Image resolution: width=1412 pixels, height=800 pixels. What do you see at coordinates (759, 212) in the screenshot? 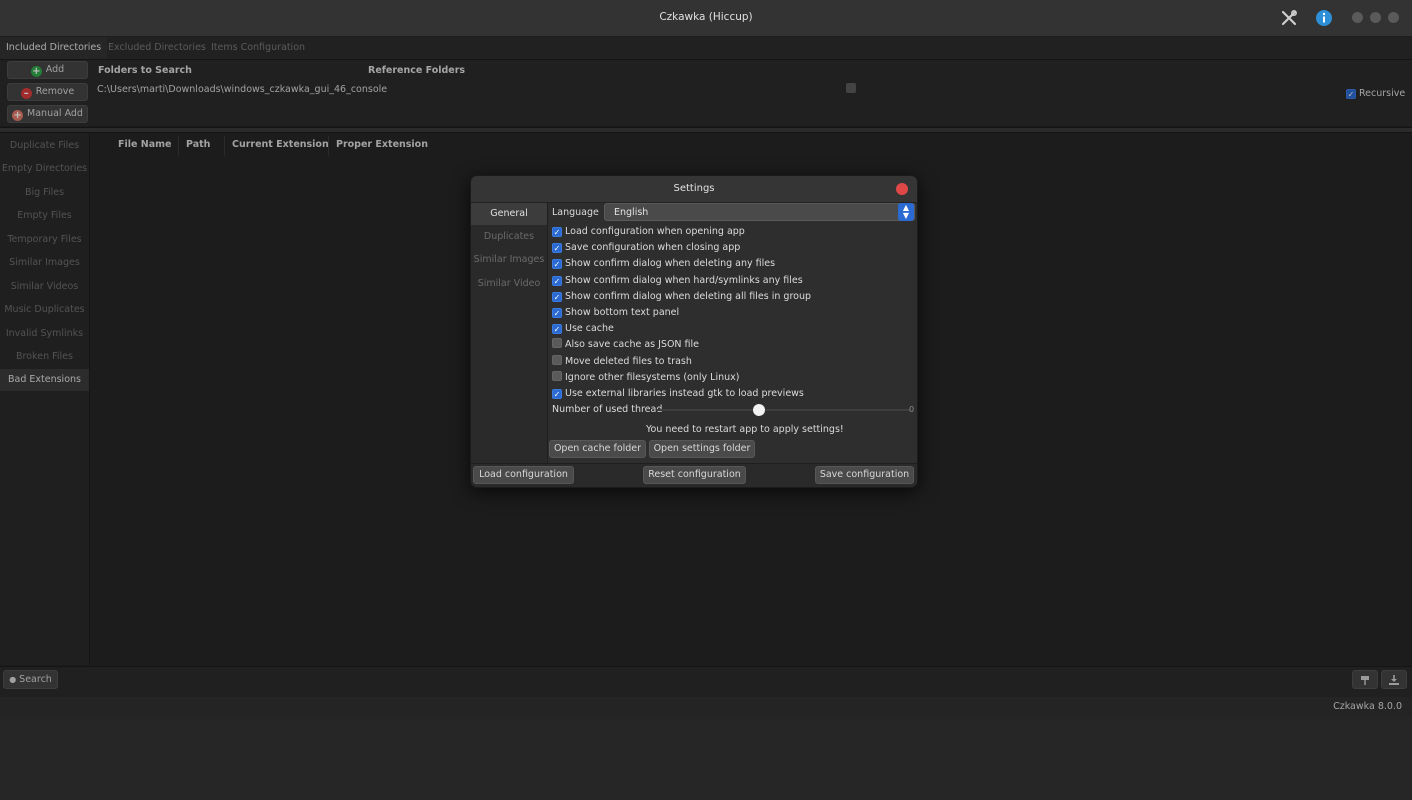
I see `language-select: English ▲ ▼` at bounding box center [759, 212].